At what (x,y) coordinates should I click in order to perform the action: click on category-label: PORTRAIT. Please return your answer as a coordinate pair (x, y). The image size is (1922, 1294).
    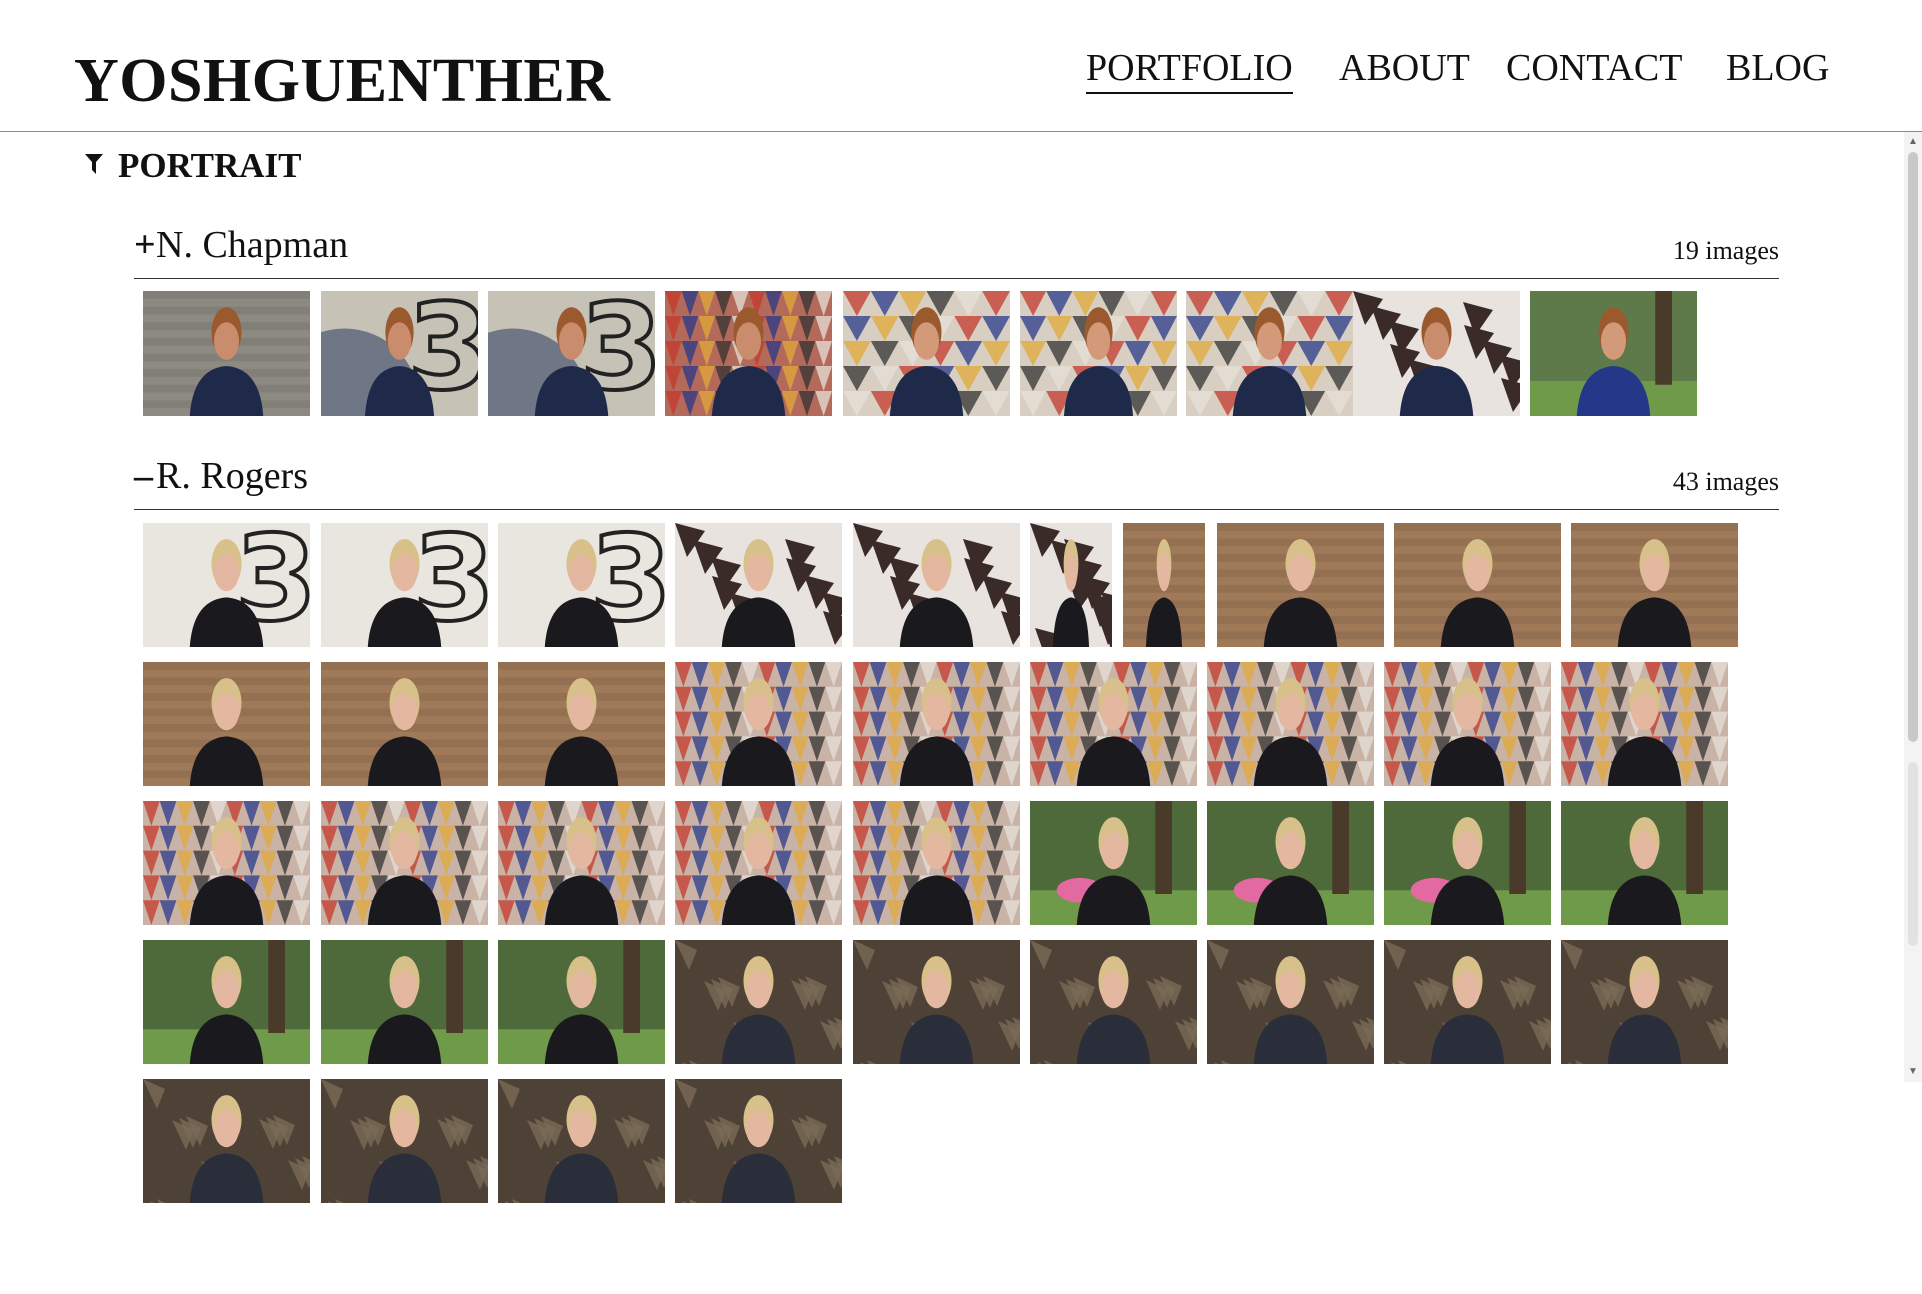
    Looking at the image, I should click on (210, 165).